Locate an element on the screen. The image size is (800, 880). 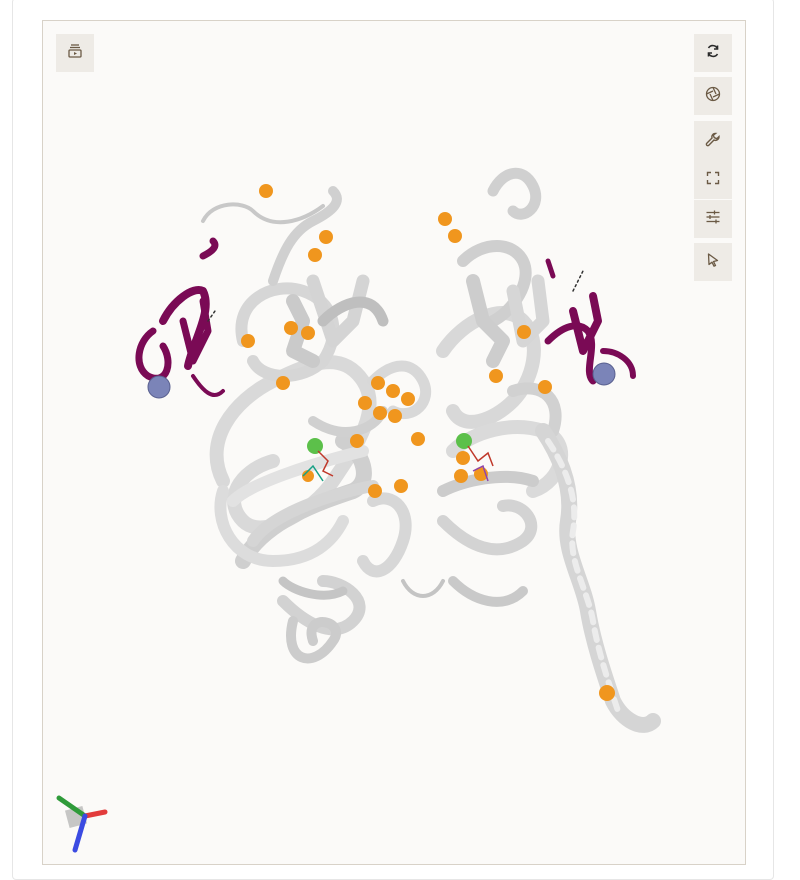
selection-mode-button is located at coordinates (713, 262).